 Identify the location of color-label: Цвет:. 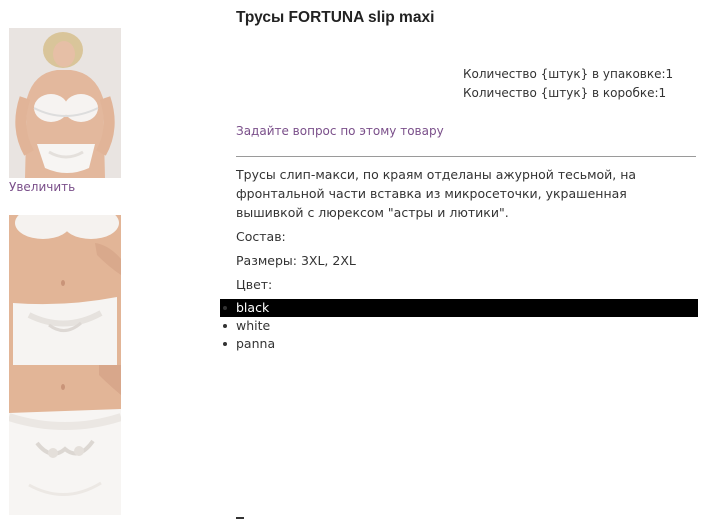
(254, 284).